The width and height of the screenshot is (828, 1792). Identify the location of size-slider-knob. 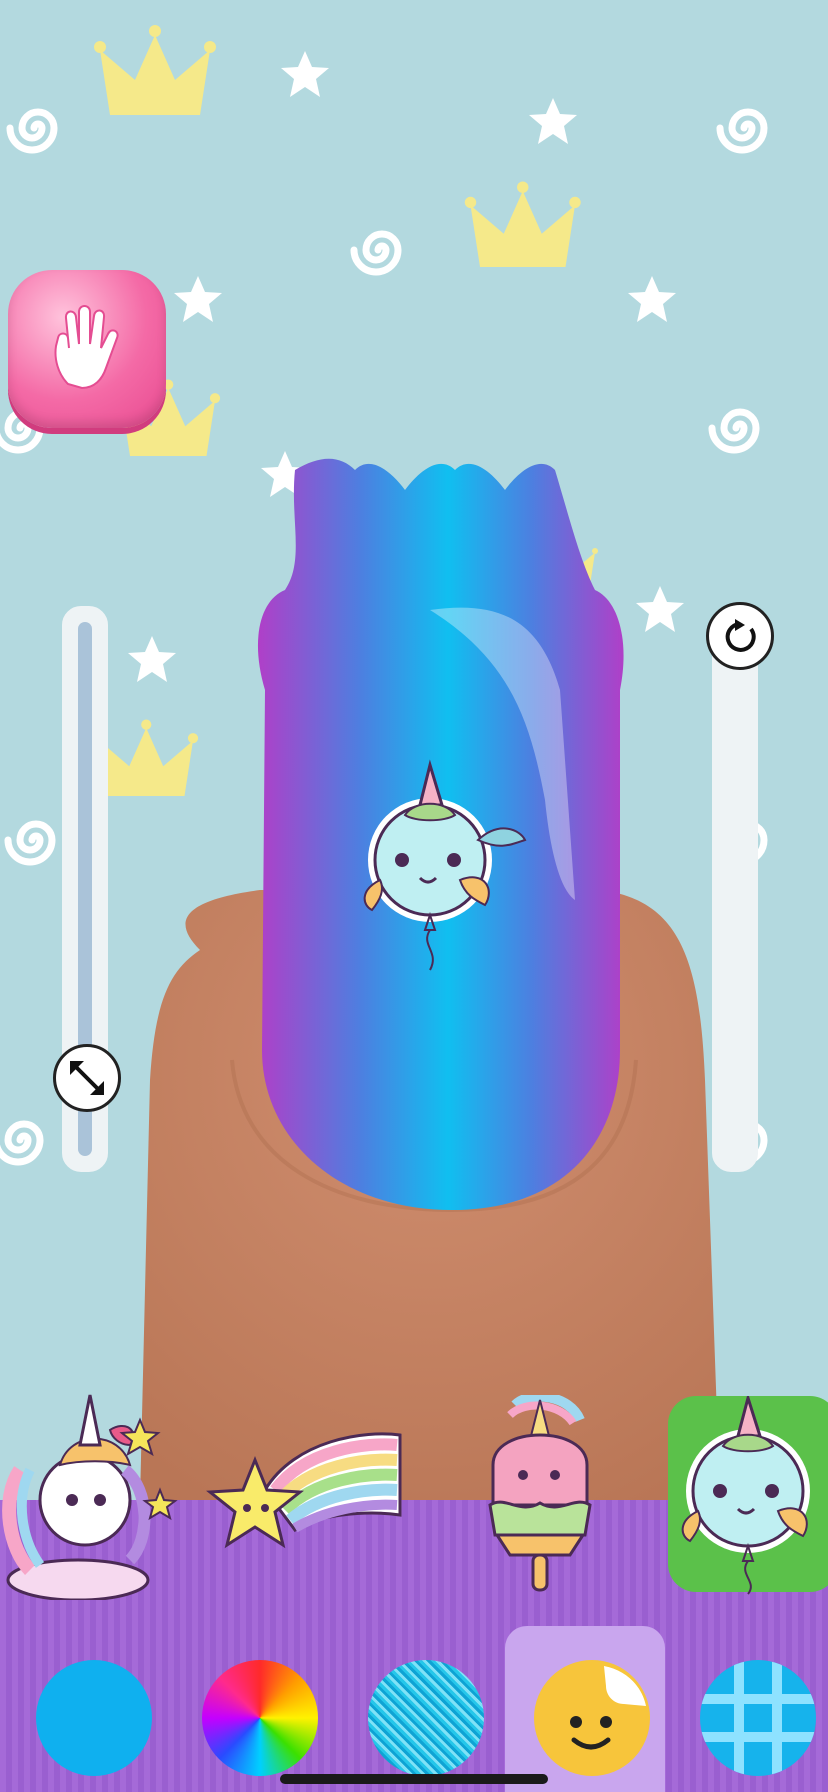
(87, 1078).